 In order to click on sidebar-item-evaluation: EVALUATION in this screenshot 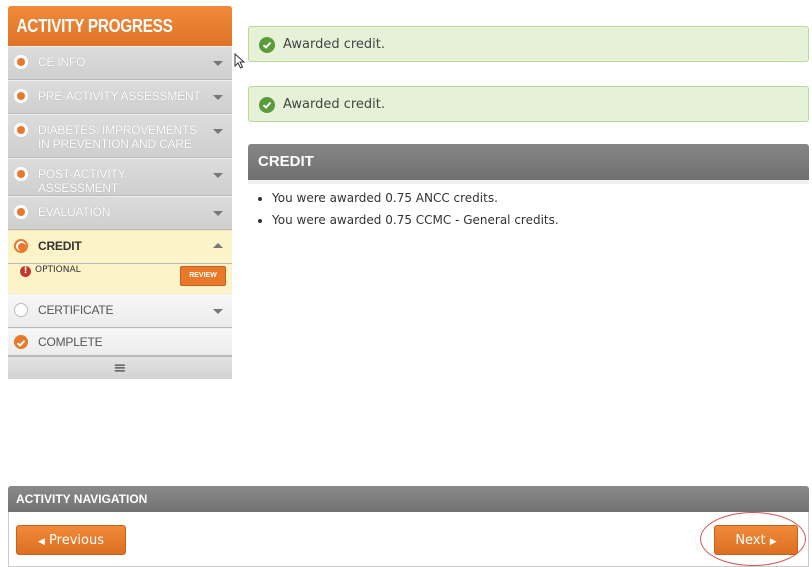, I will do `click(120, 213)`.